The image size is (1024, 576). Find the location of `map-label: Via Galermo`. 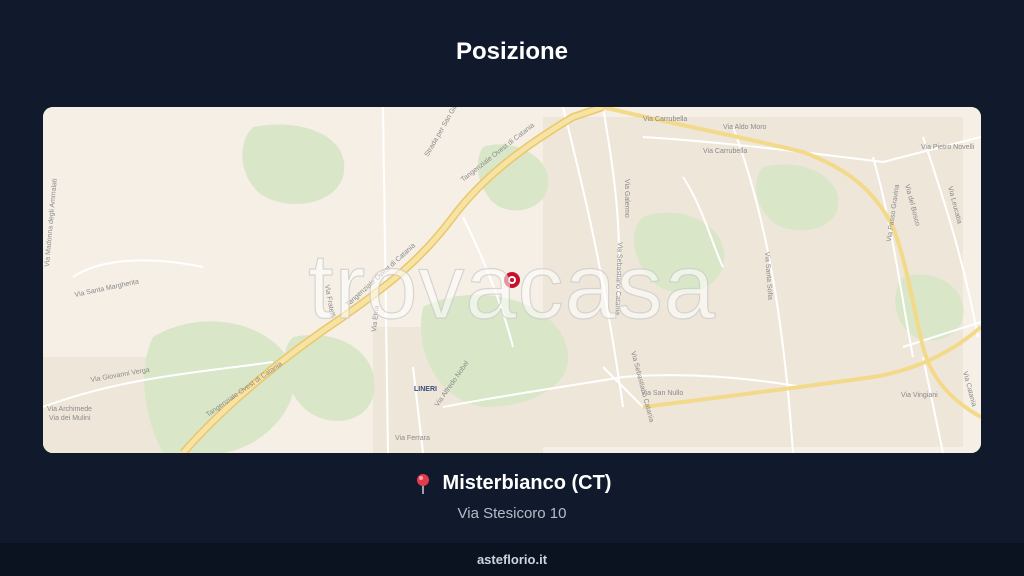

map-label: Via Galermo is located at coordinates (626, 198).